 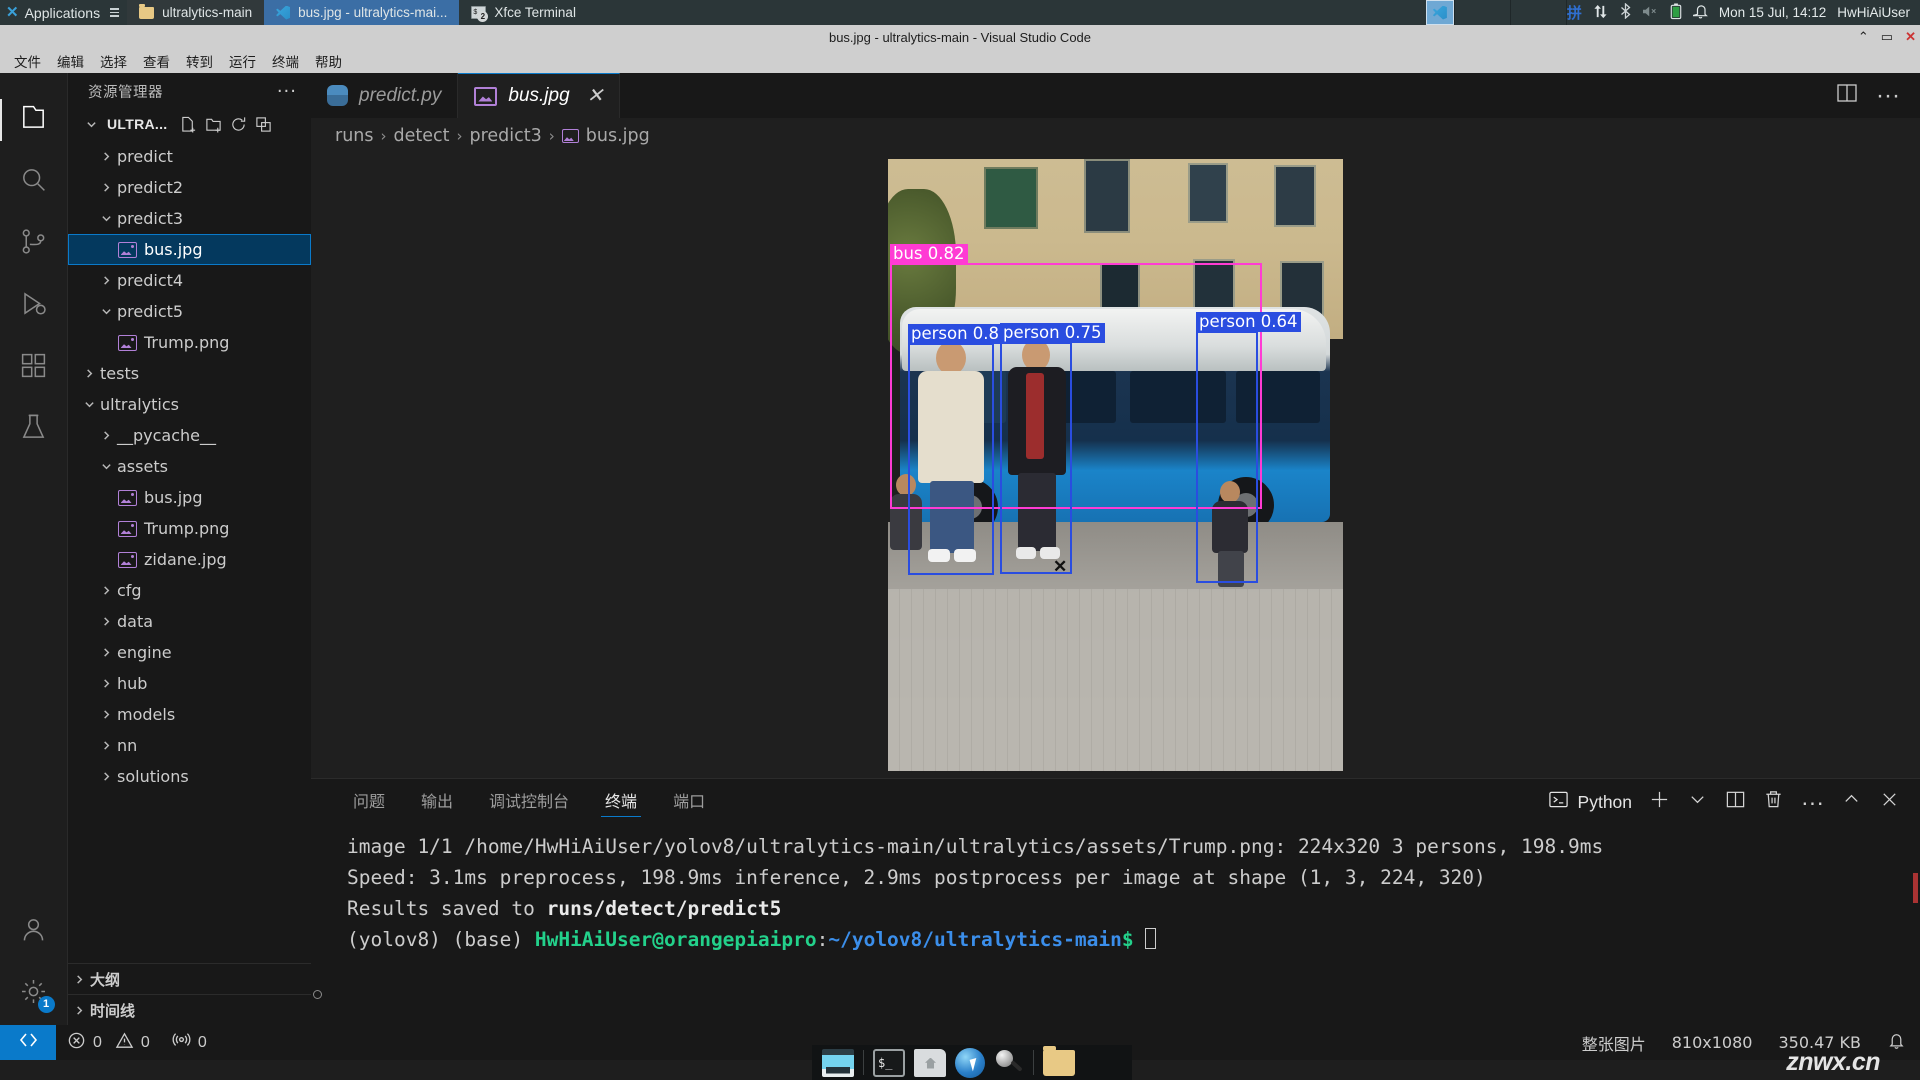 What do you see at coordinates (156, 61) in the screenshot?
I see `menu-view: 查看` at bounding box center [156, 61].